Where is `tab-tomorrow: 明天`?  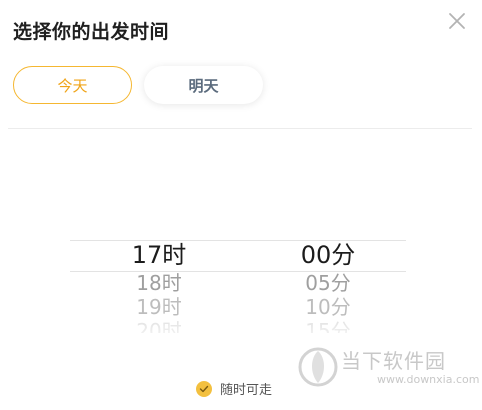 tab-tomorrow: 明天 is located at coordinates (203, 85).